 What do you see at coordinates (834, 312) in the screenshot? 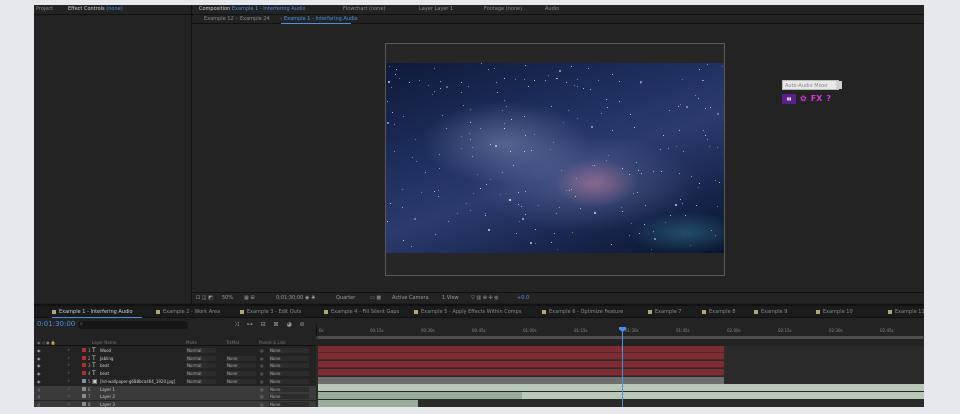
I see `timeline-tab-10: Example 10` at bounding box center [834, 312].